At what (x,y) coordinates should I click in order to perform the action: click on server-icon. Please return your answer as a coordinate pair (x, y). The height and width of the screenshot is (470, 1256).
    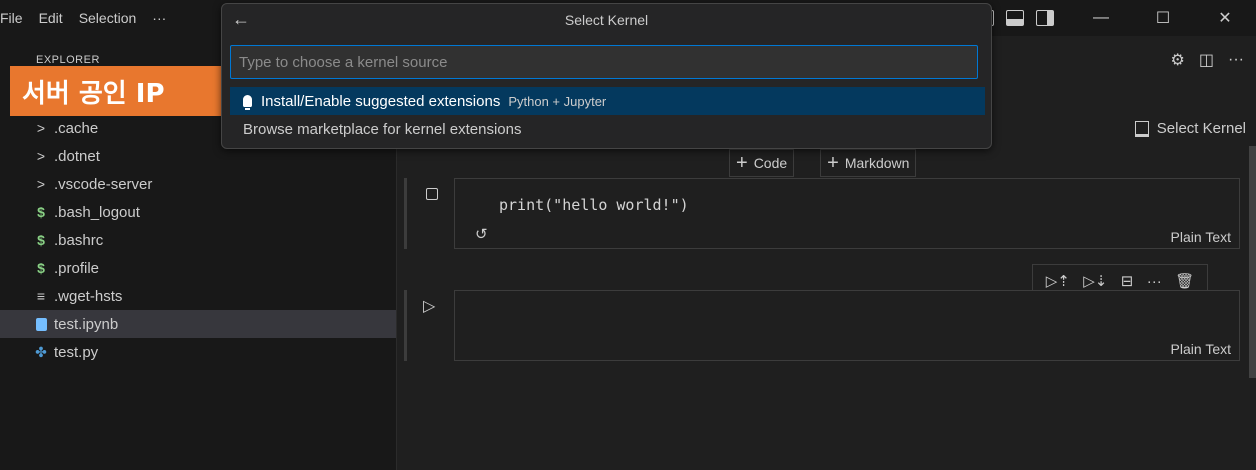
    Looking at the image, I should click on (1141, 128).